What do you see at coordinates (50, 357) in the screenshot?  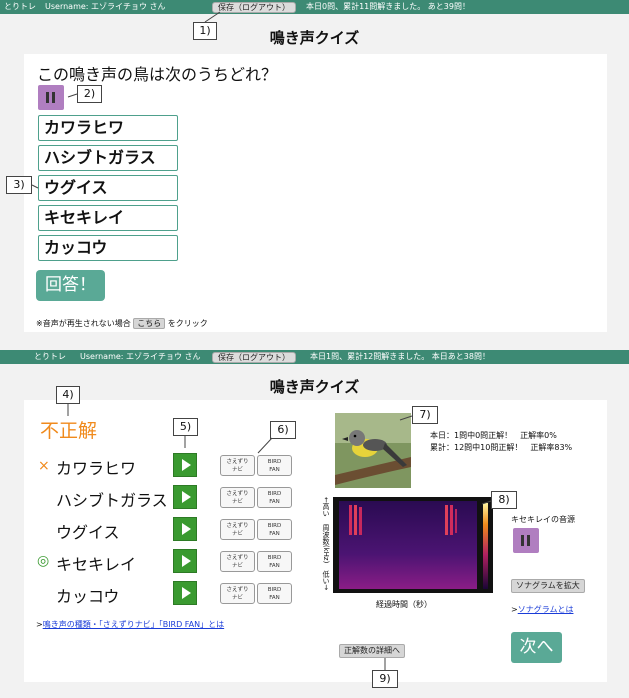 I see `app-logo: とりトレ` at bounding box center [50, 357].